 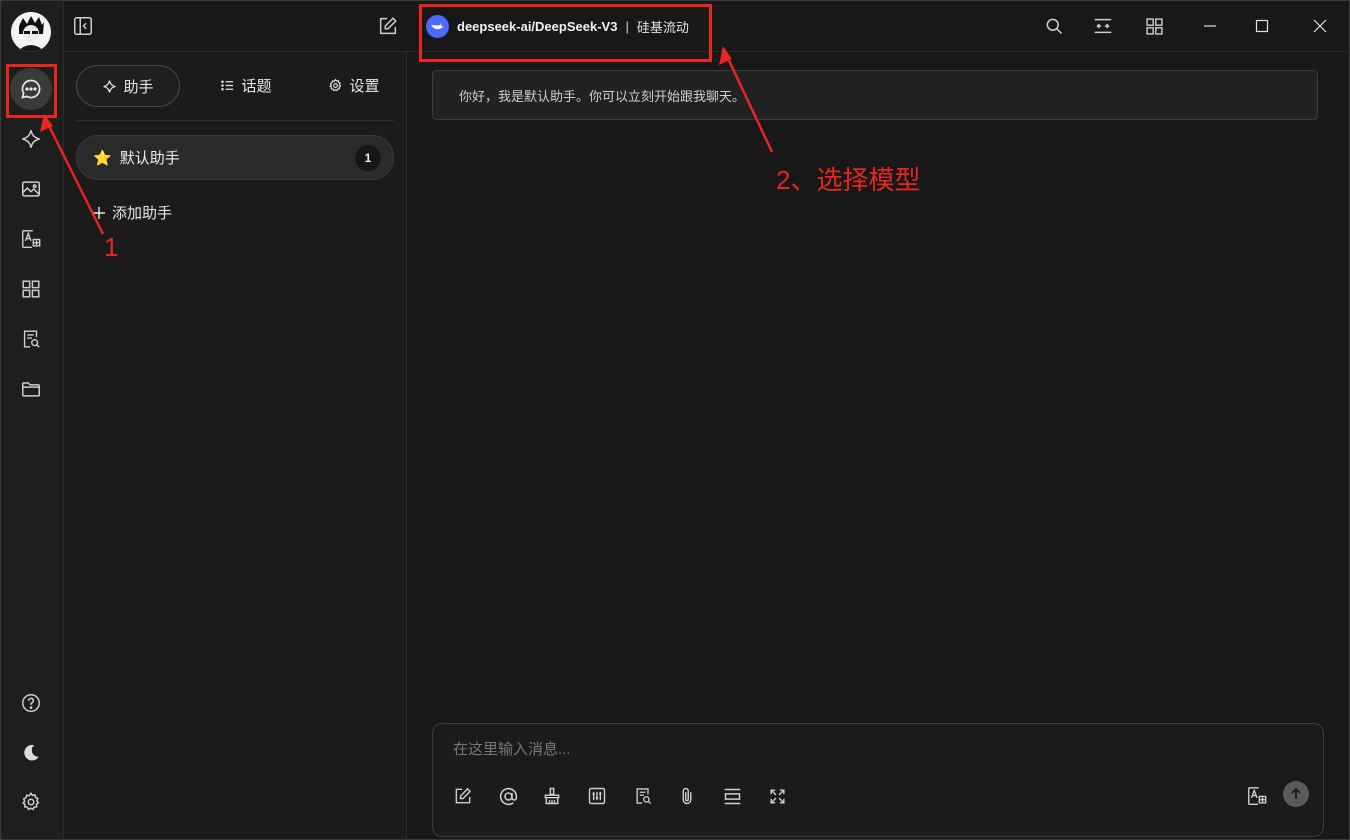 I want to click on clear-context-button, so click(x=552, y=796).